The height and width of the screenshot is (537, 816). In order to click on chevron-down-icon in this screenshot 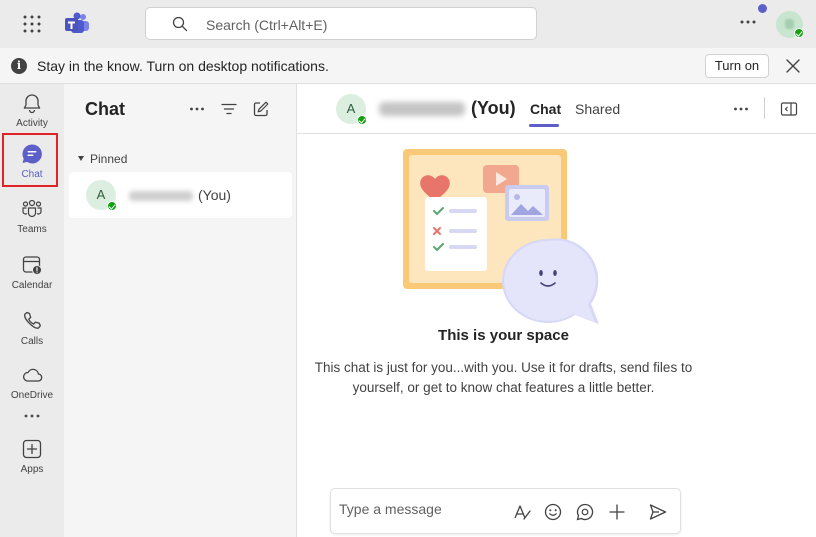, I will do `click(81, 159)`.